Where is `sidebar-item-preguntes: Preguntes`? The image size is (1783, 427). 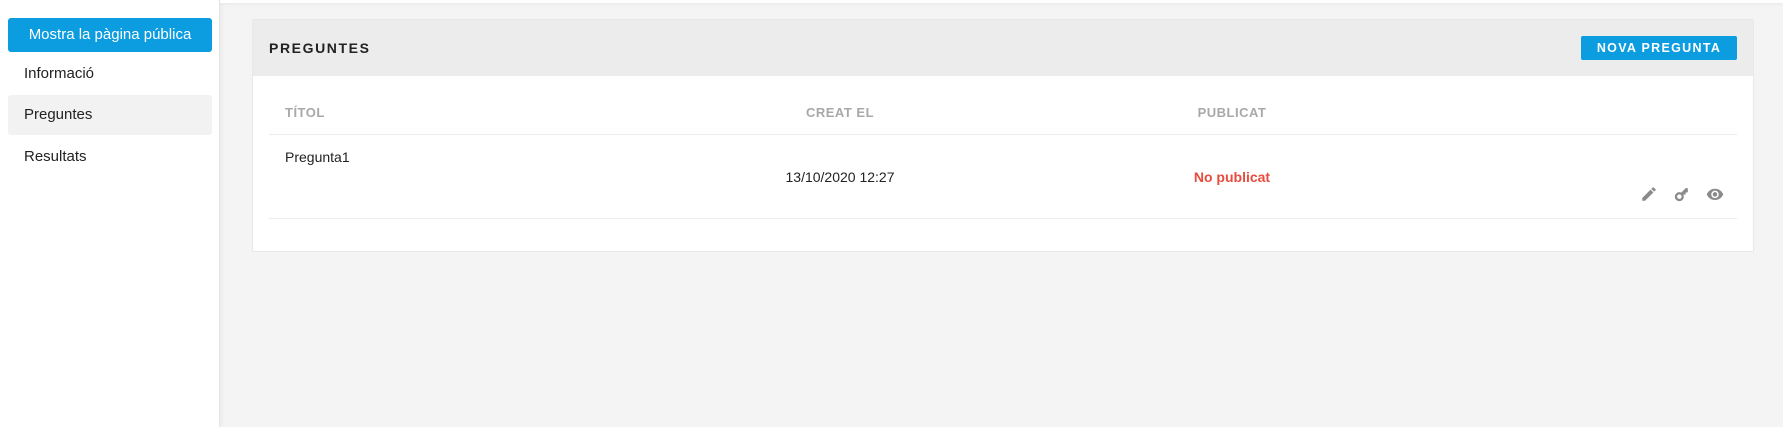
sidebar-item-preguntes: Preguntes is located at coordinates (110, 115).